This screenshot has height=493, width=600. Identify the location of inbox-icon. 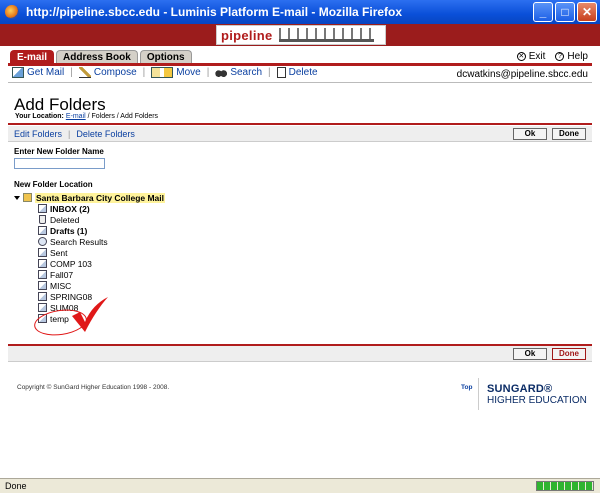
(42, 208).